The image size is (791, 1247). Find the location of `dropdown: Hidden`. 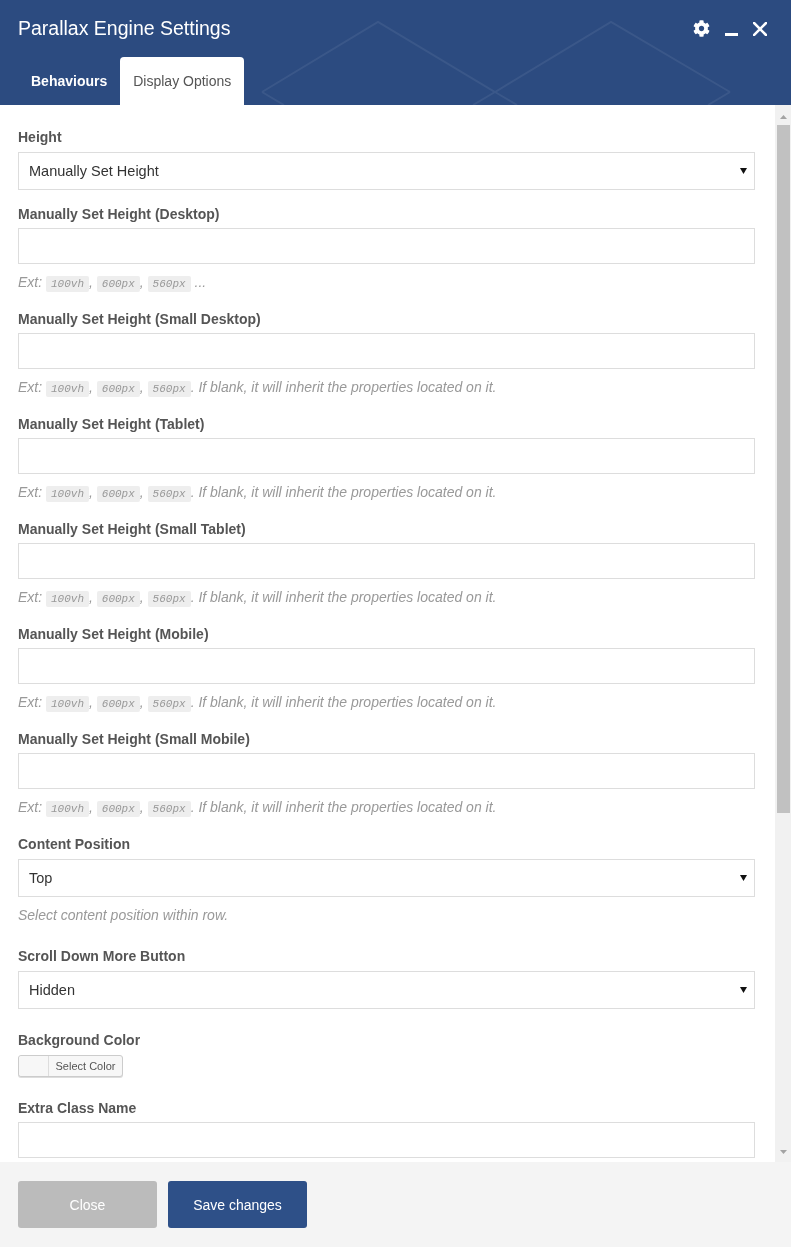

dropdown: Hidden is located at coordinates (386, 990).